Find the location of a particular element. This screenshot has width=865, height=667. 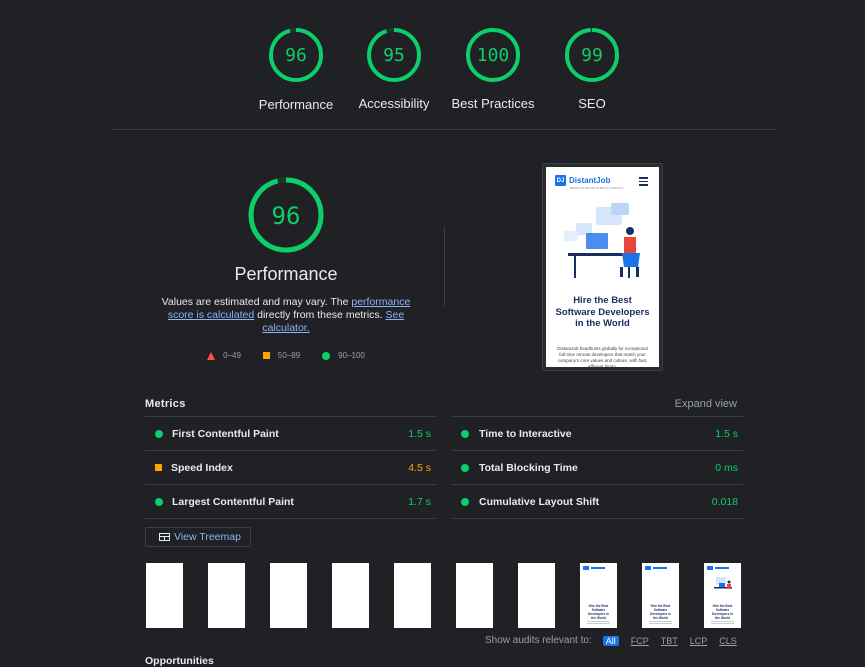

metric-value: 0 ms is located at coordinates (726, 468).